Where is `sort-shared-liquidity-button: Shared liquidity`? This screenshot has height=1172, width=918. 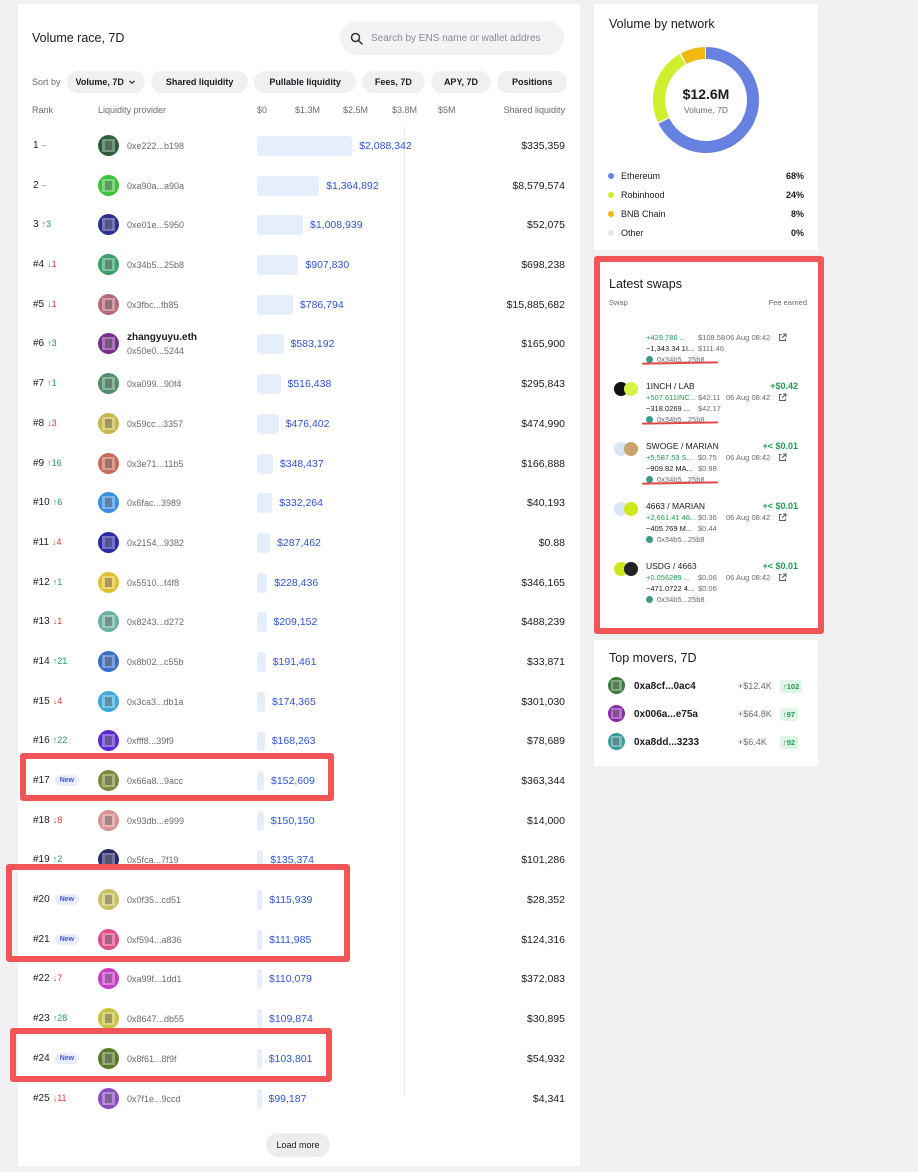
sort-shared-liquidity-button: Shared liquidity is located at coordinates (199, 82).